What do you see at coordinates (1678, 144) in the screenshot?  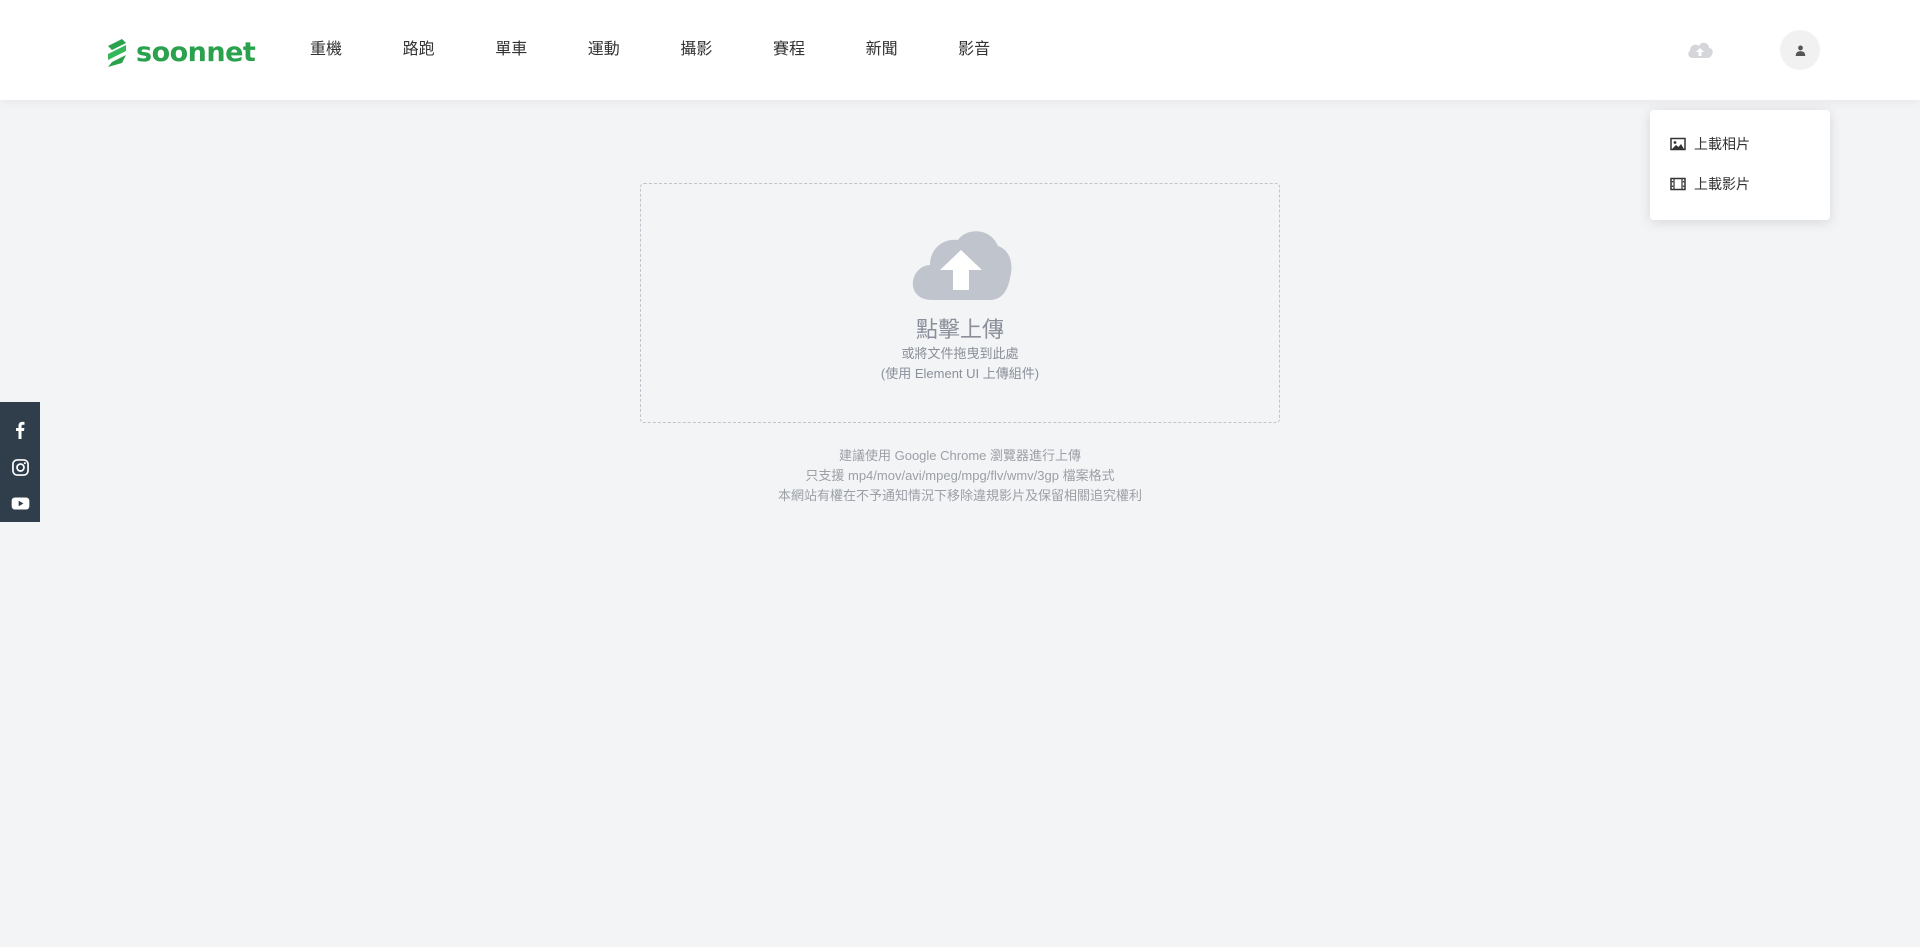 I see `image-icon` at bounding box center [1678, 144].